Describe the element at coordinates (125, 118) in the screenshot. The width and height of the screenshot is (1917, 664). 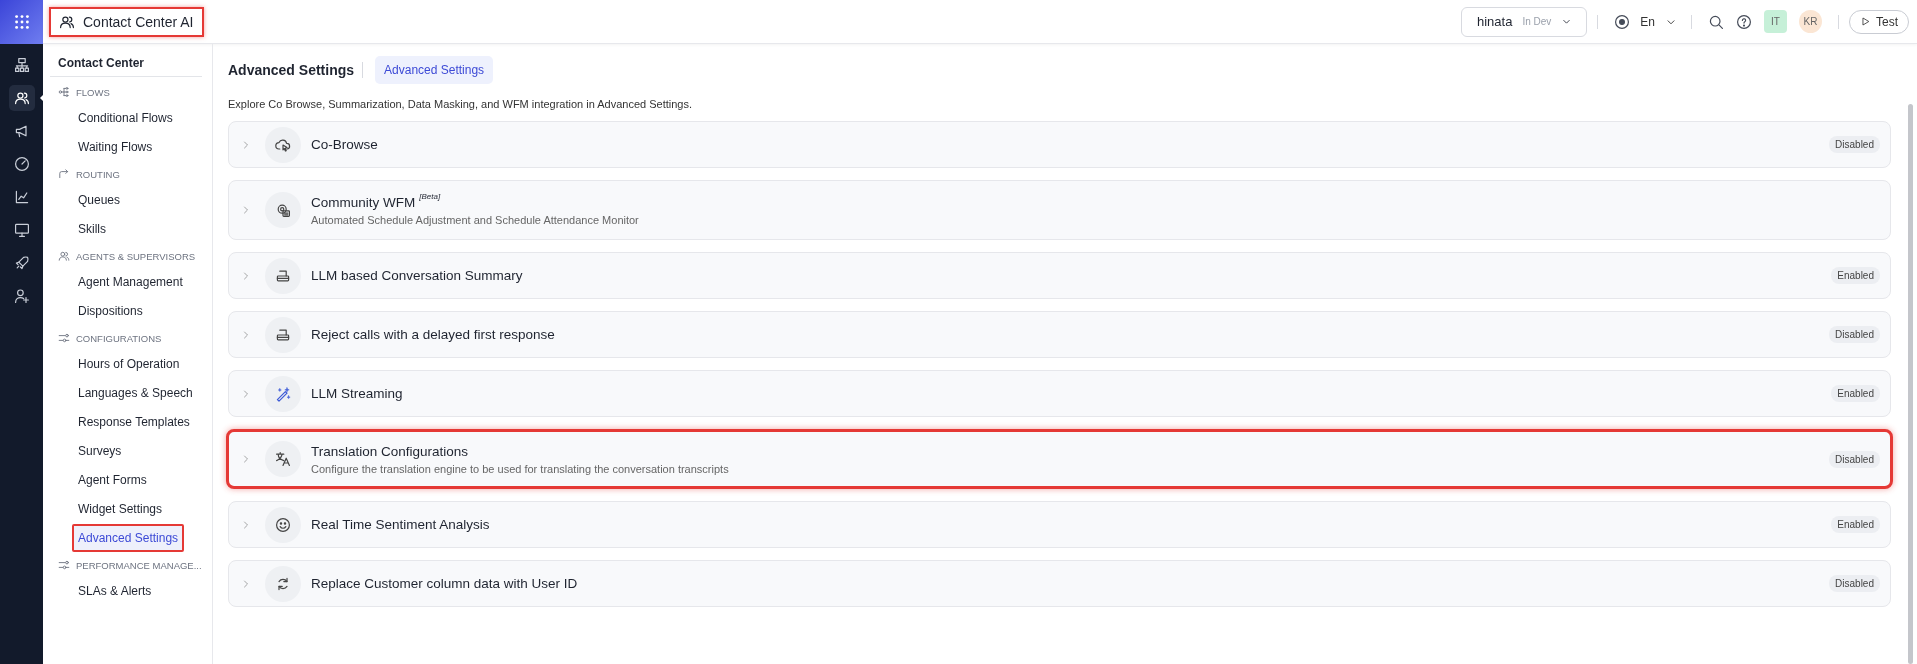
I see `sidebar-item: Conditional Flows` at that location.